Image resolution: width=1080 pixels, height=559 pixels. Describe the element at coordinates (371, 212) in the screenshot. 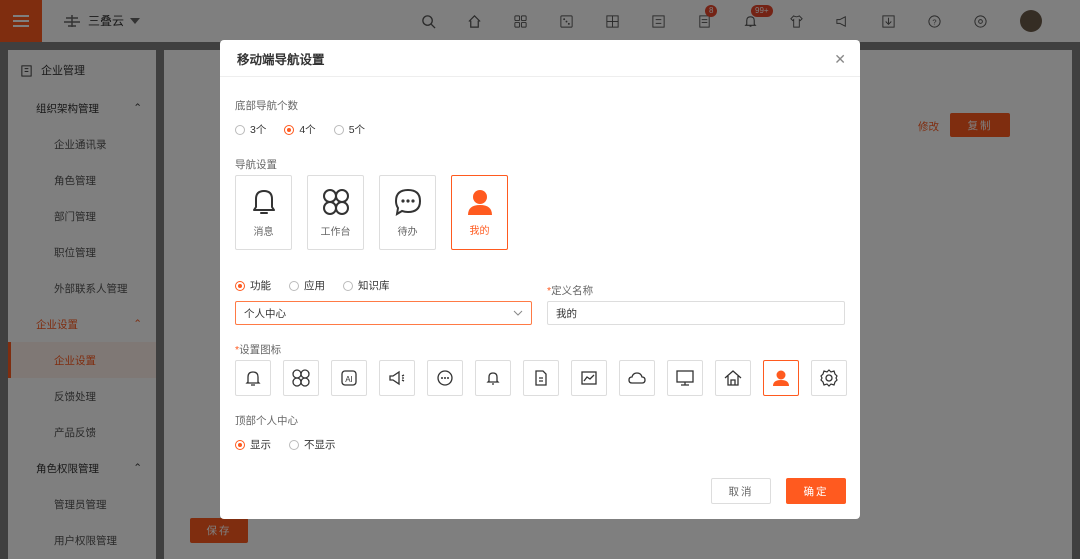

I see `nav-card-list: 消息 工作台 待办 我的` at that location.